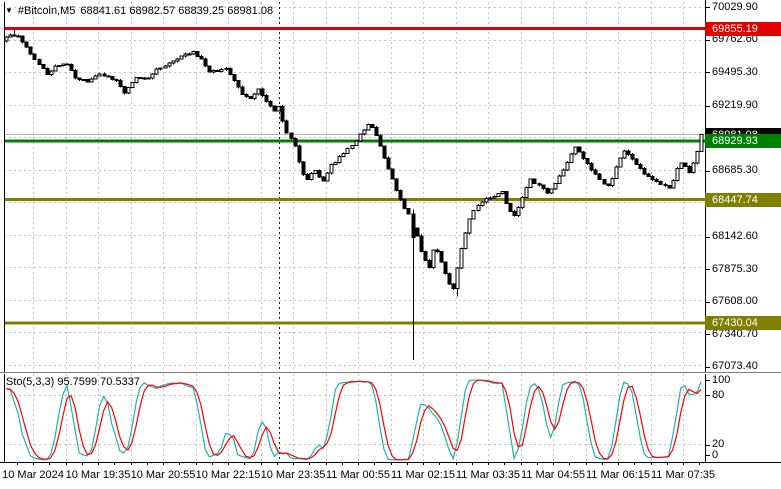  Describe the element at coordinates (743, 140) in the screenshot. I see `price-badge: 68929.93` at that location.